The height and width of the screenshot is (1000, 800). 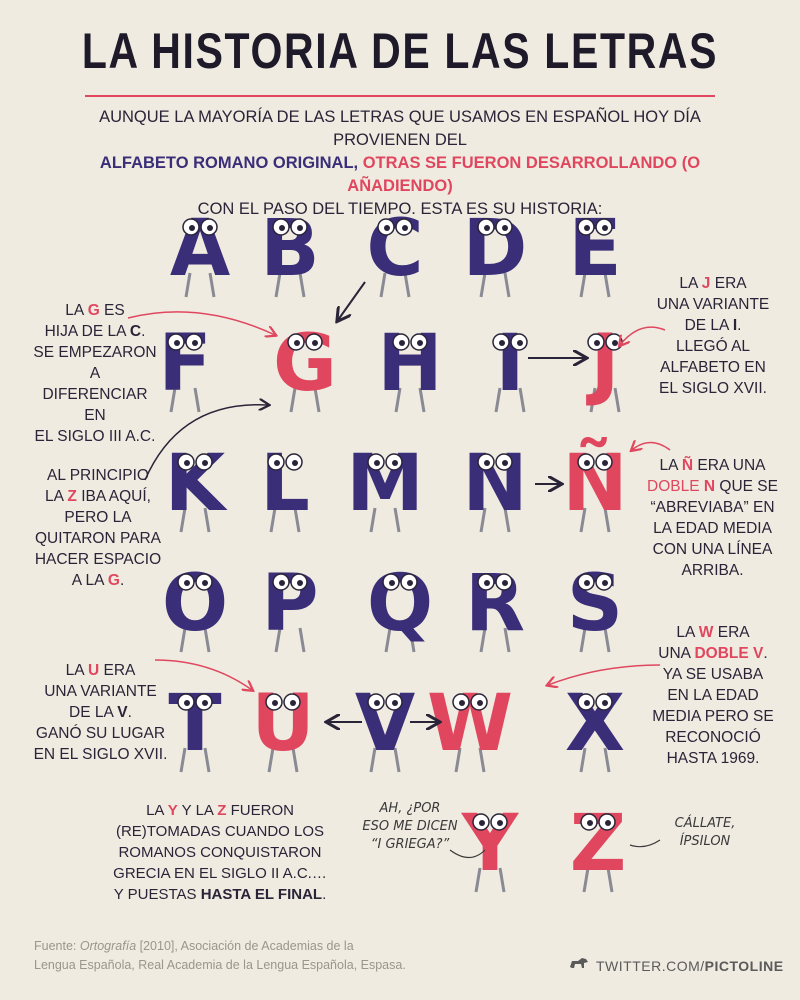 I want to click on svg-text: C, so click(x=394, y=249).